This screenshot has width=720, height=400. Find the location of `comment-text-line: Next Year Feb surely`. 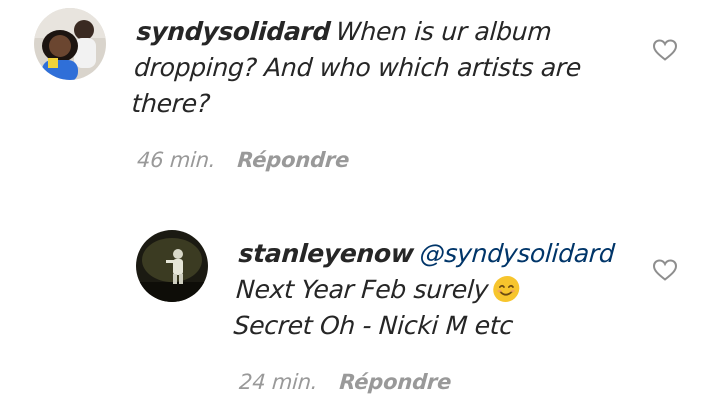

comment-text-line: Next Year Feb surely is located at coordinates (362, 289).